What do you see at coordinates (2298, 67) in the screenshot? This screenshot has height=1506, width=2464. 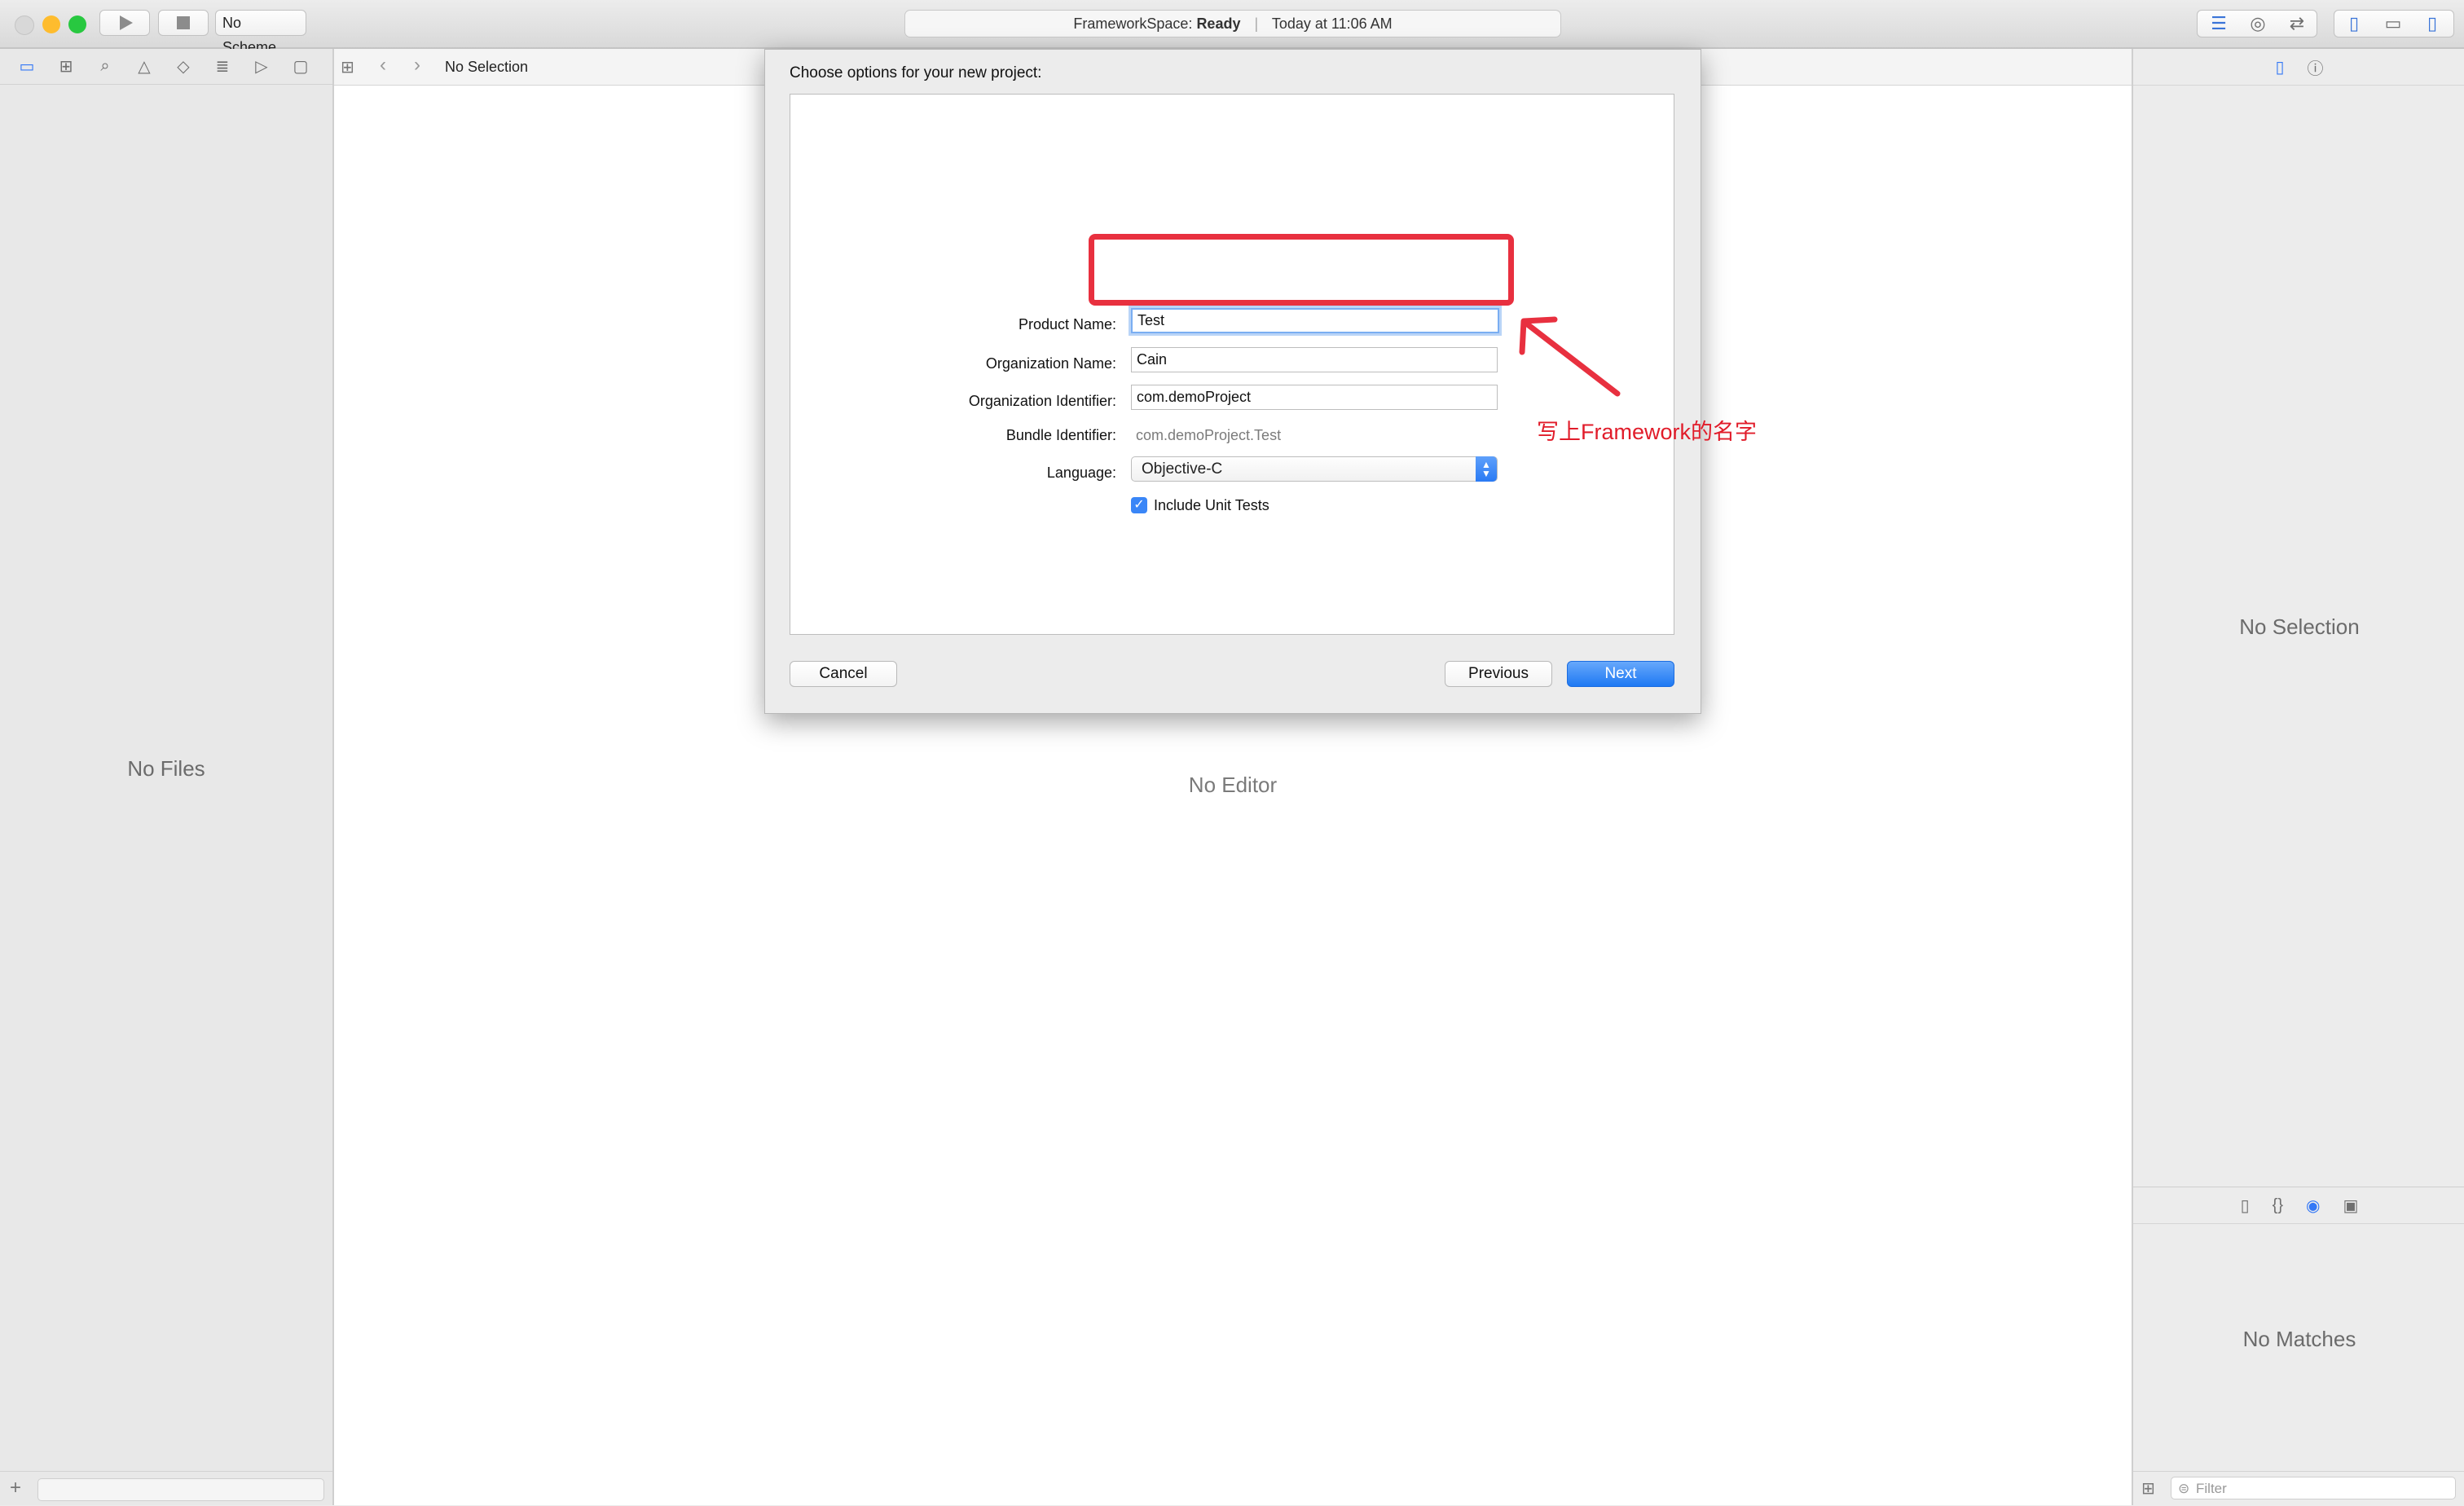 I see `inspector-selector-bar: ▯ ⓘ` at bounding box center [2298, 67].